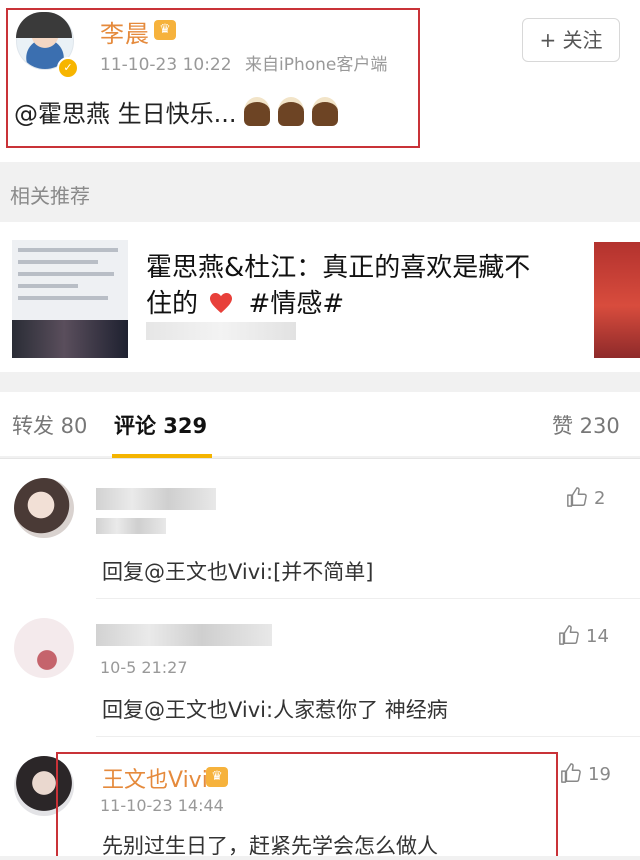  What do you see at coordinates (275, 710) in the screenshot?
I see `comment-text: 回复@王文也Vivi:人家惹你了 神经病` at bounding box center [275, 710].